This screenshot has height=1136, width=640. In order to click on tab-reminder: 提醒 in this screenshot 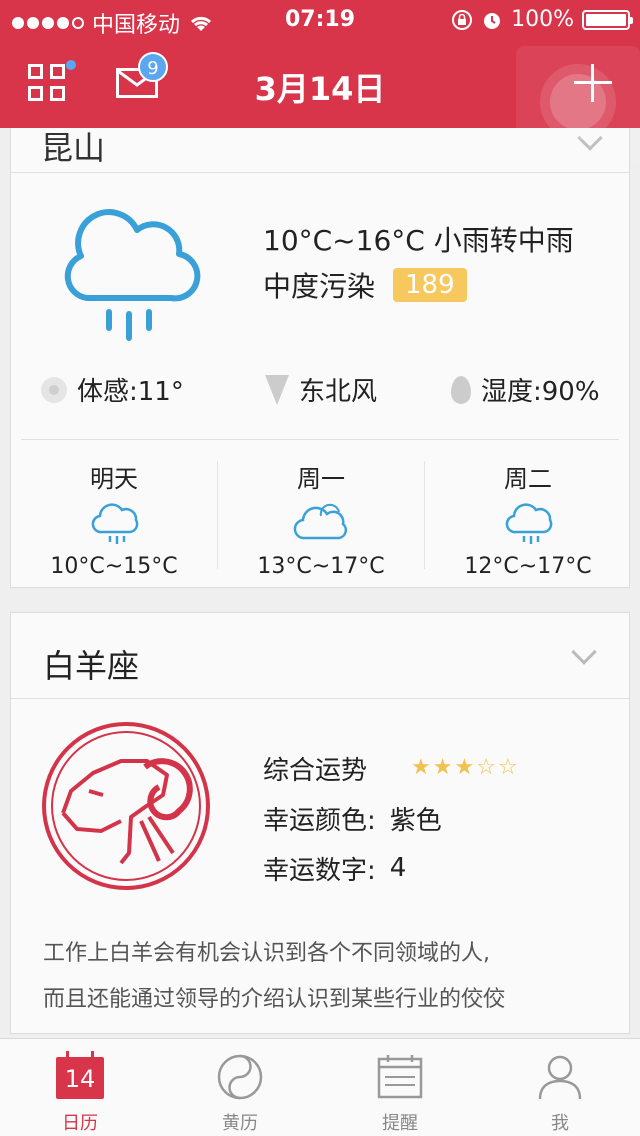, I will do `click(400, 1087)`.